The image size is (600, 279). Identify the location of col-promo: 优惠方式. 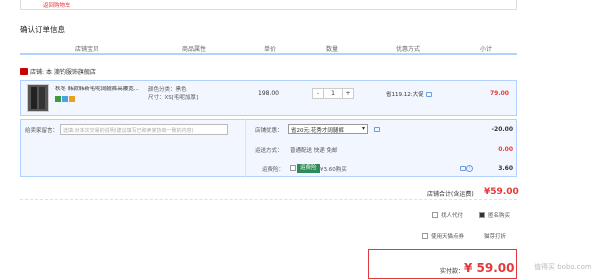
(408, 49).